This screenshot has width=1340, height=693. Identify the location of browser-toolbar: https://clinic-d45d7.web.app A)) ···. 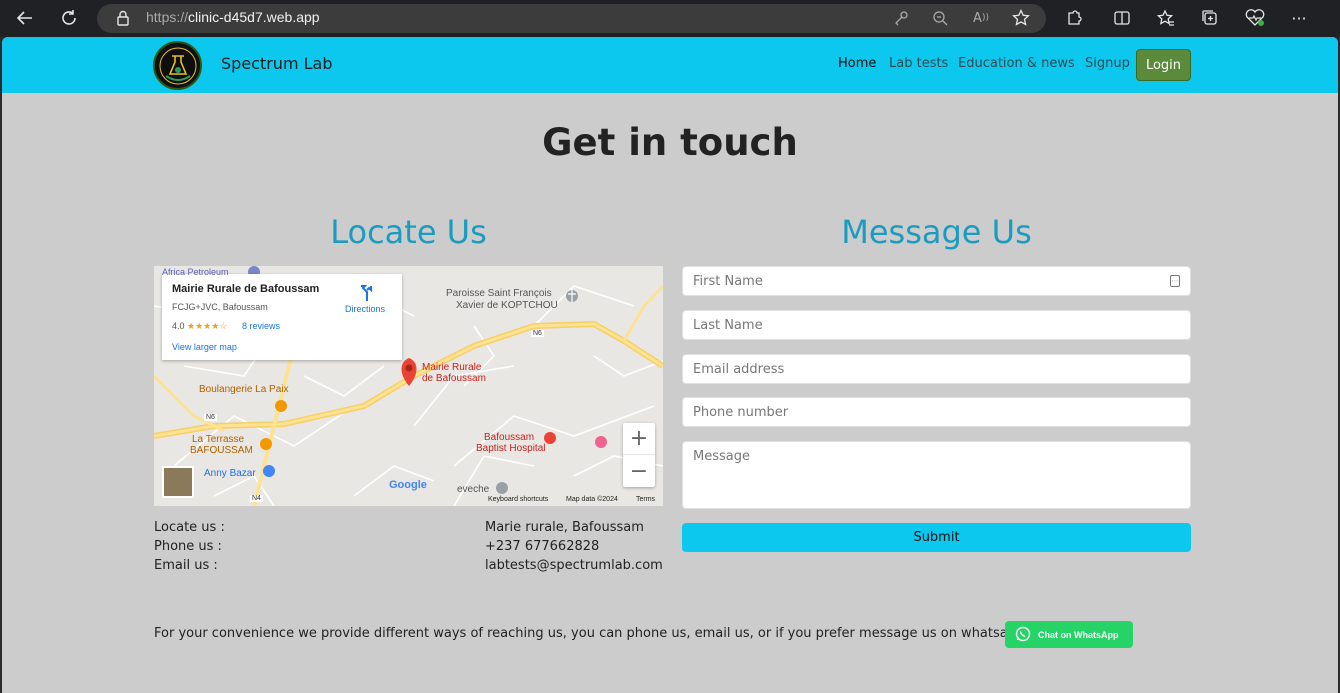
(670, 18).